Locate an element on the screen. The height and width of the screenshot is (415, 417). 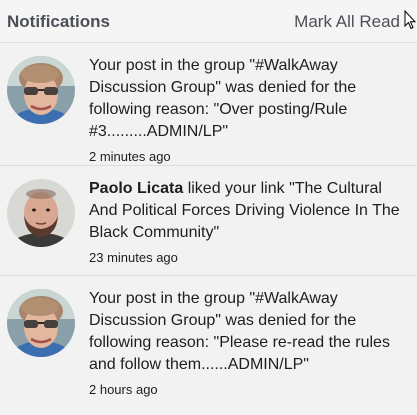
notification-time: 2 minutes ago is located at coordinates (130, 156).